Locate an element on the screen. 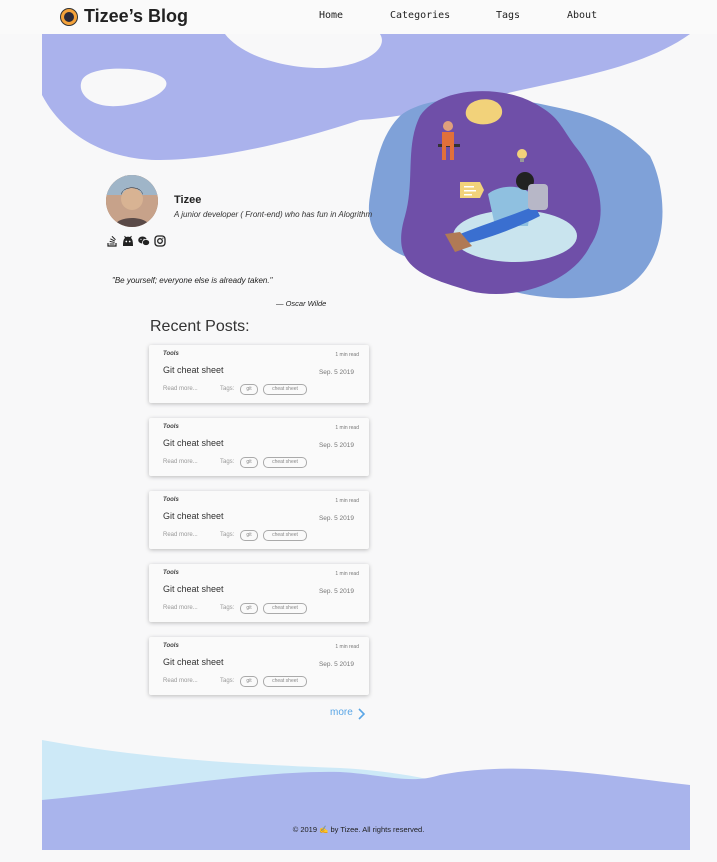 The image size is (717, 862). site-logo: Tizee’s Blog is located at coordinates (124, 16).